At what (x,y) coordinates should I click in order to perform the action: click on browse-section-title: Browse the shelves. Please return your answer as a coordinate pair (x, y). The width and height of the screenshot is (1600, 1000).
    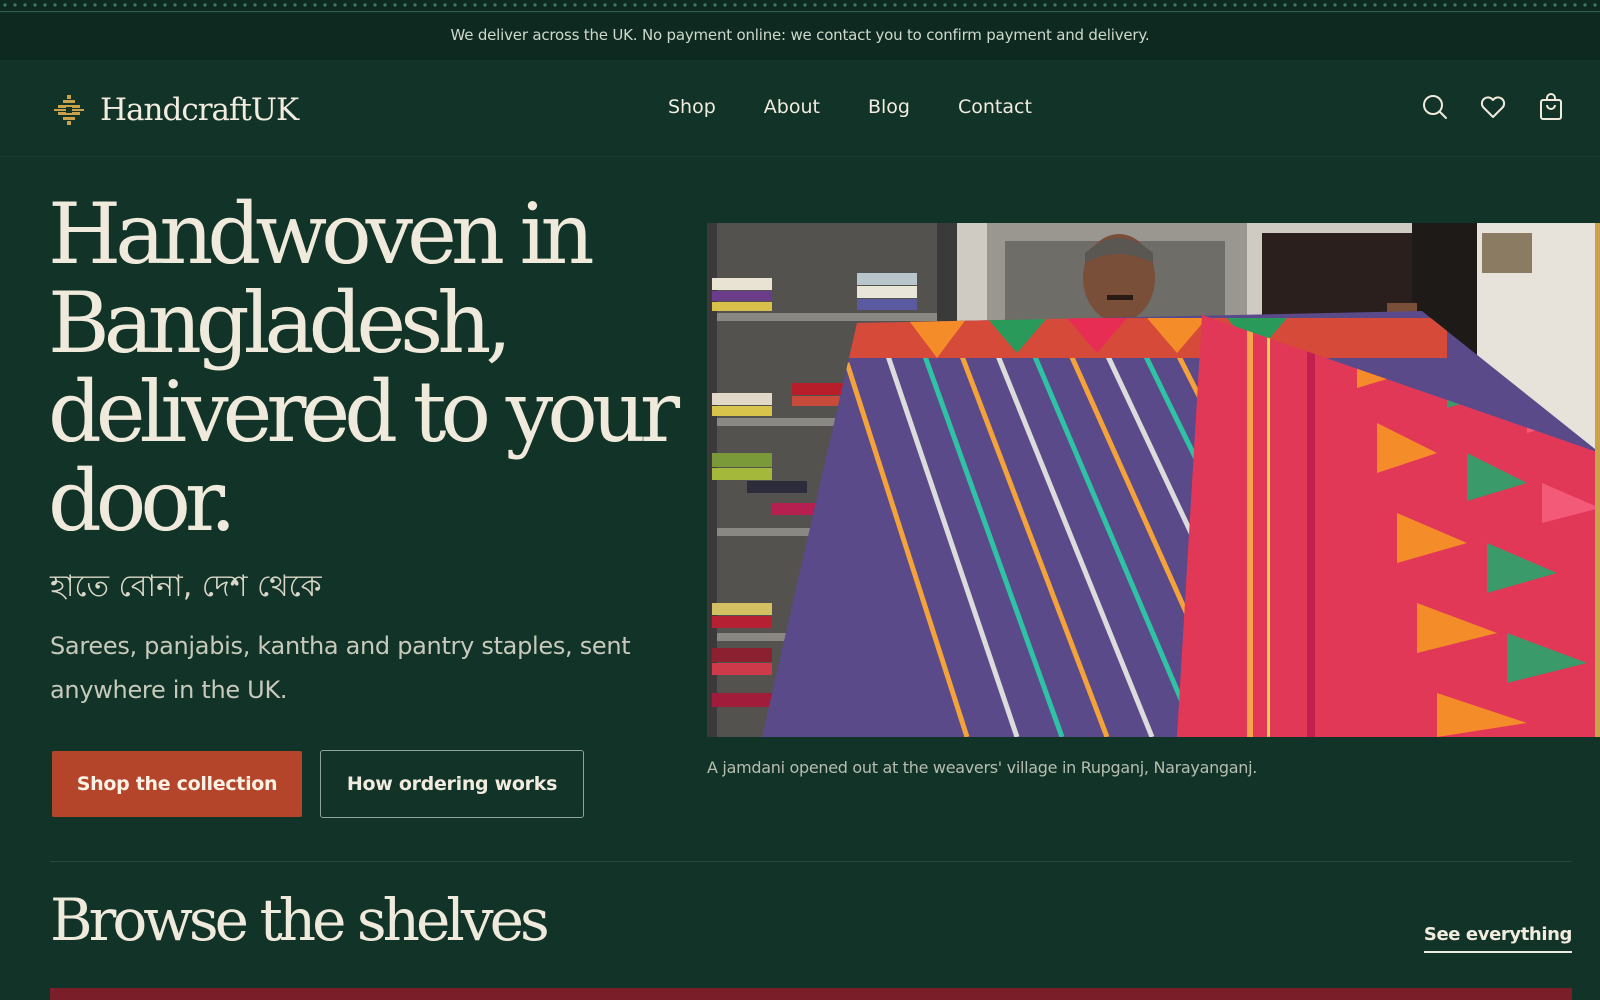
    Looking at the image, I should click on (300, 920).